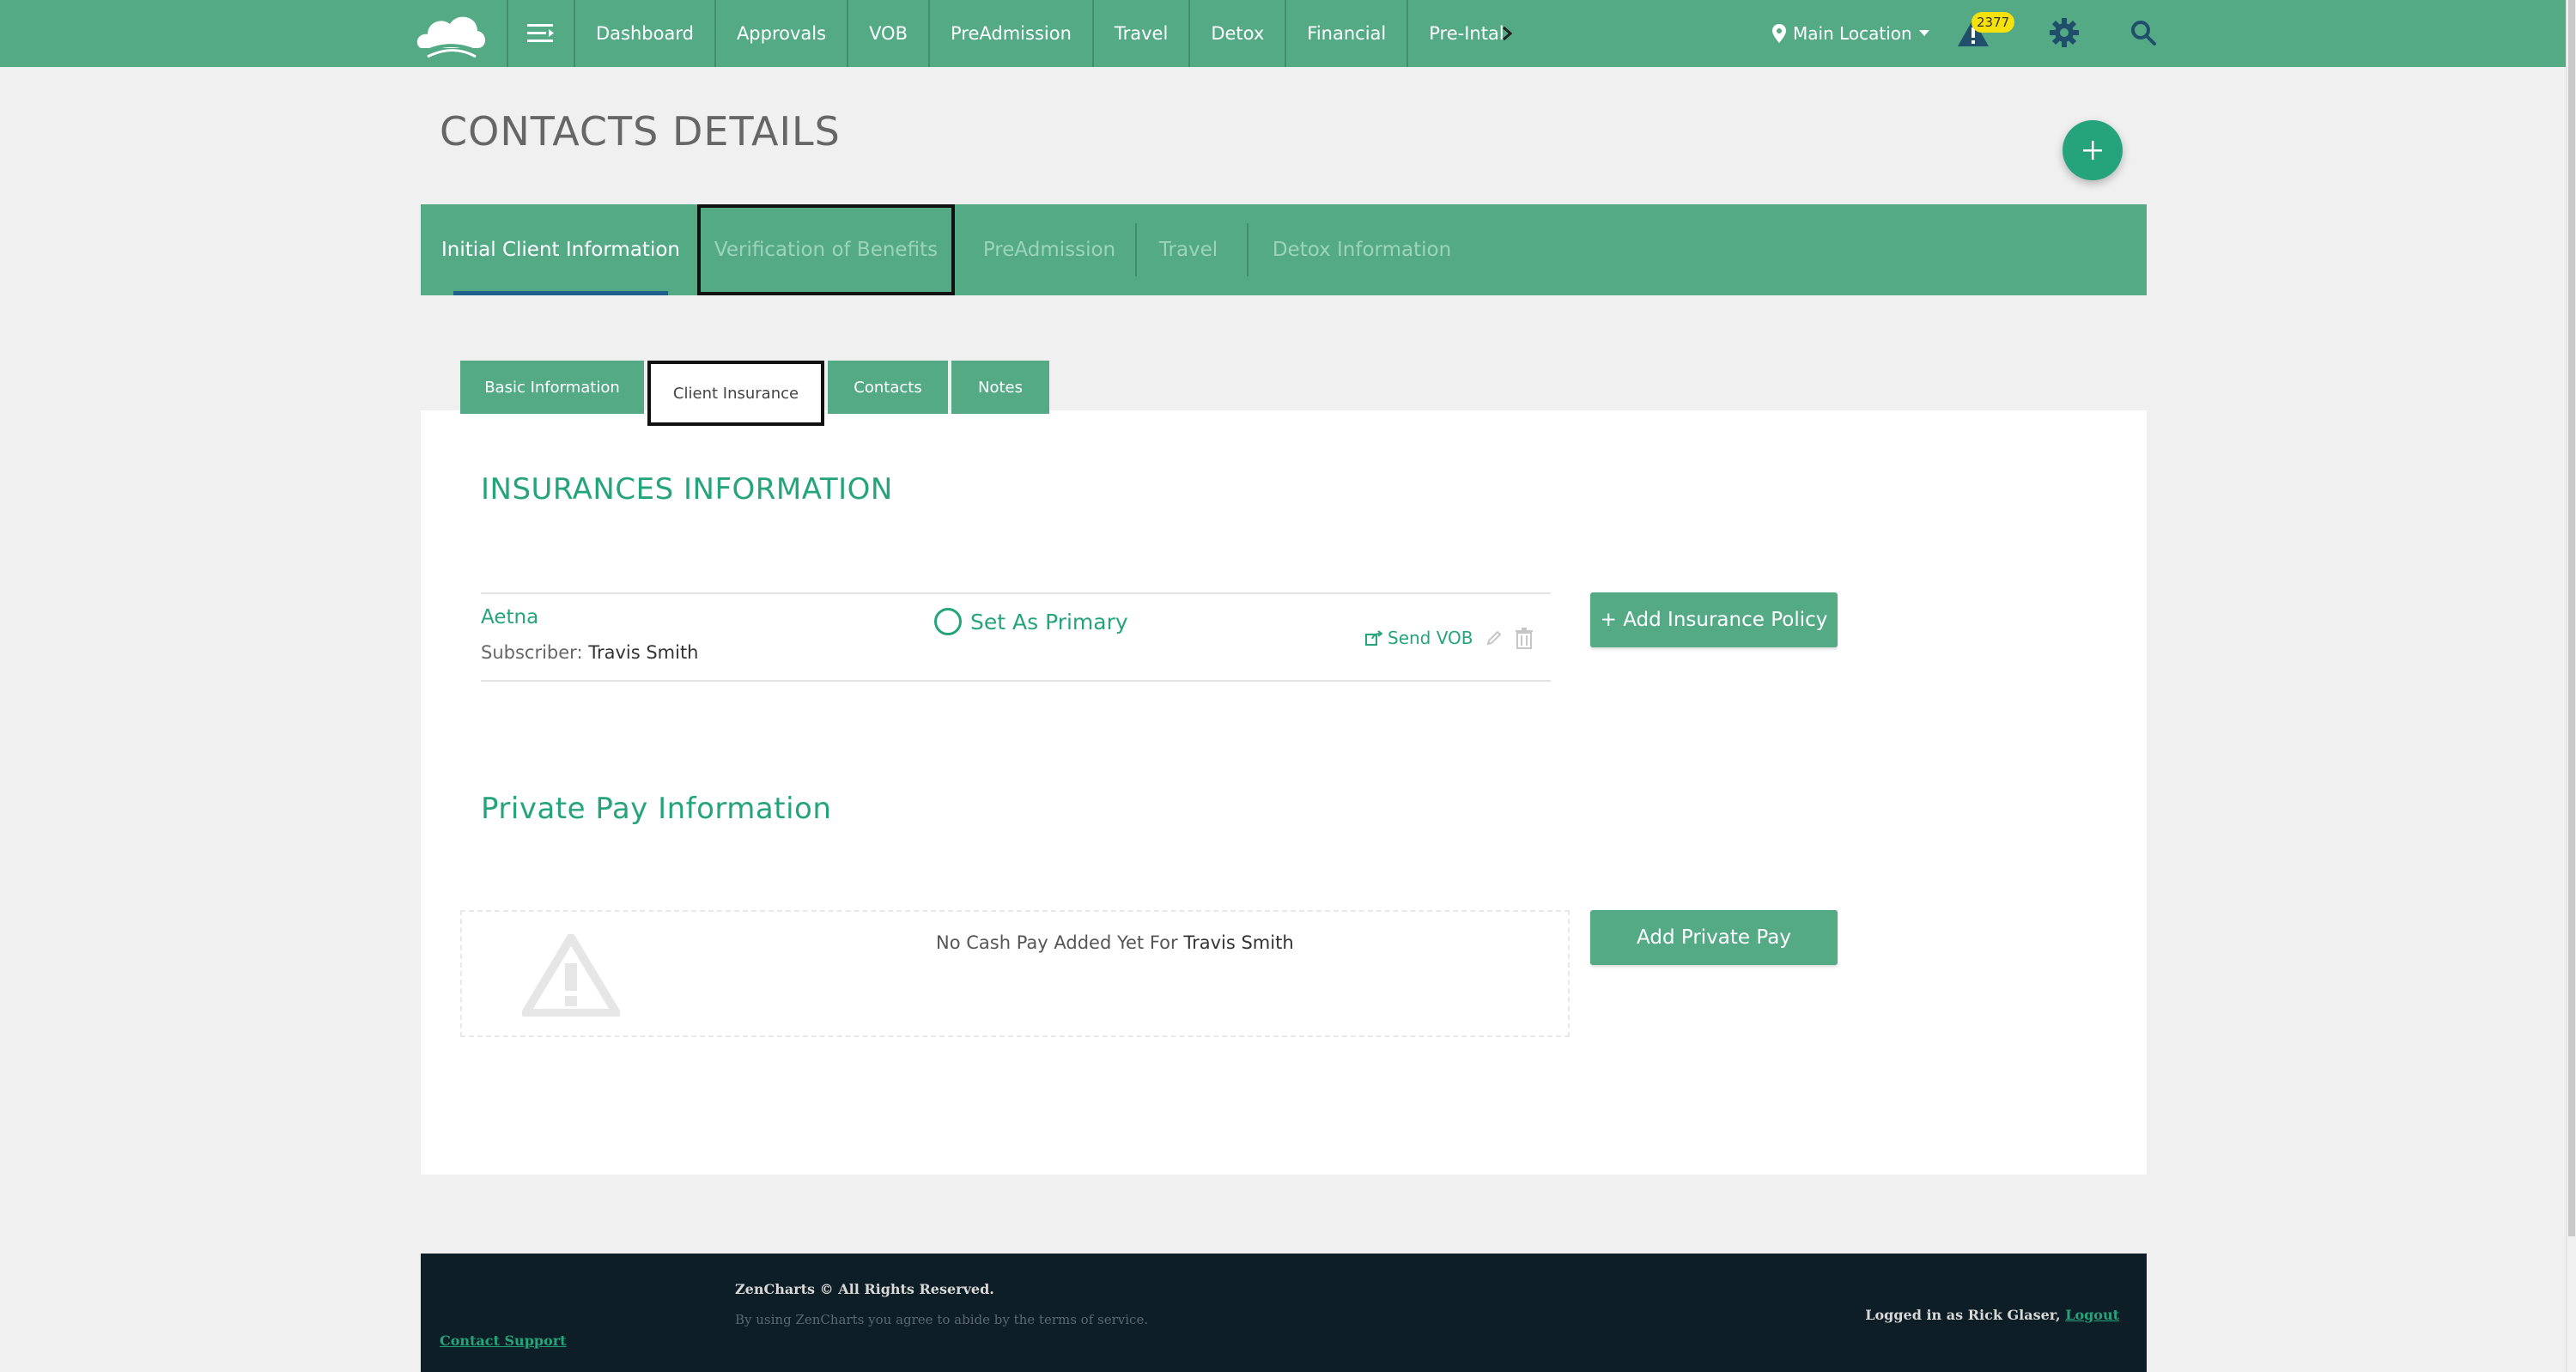 Image resolution: width=2576 pixels, height=1372 pixels. I want to click on trash-icon, so click(1524, 638).